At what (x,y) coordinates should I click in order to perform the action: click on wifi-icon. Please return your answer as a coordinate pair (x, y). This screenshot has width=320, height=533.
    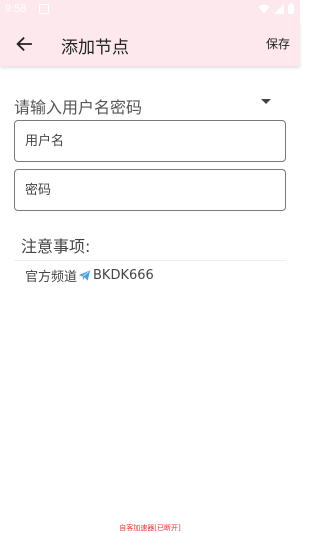
    Looking at the image, I should click on (264, 8).